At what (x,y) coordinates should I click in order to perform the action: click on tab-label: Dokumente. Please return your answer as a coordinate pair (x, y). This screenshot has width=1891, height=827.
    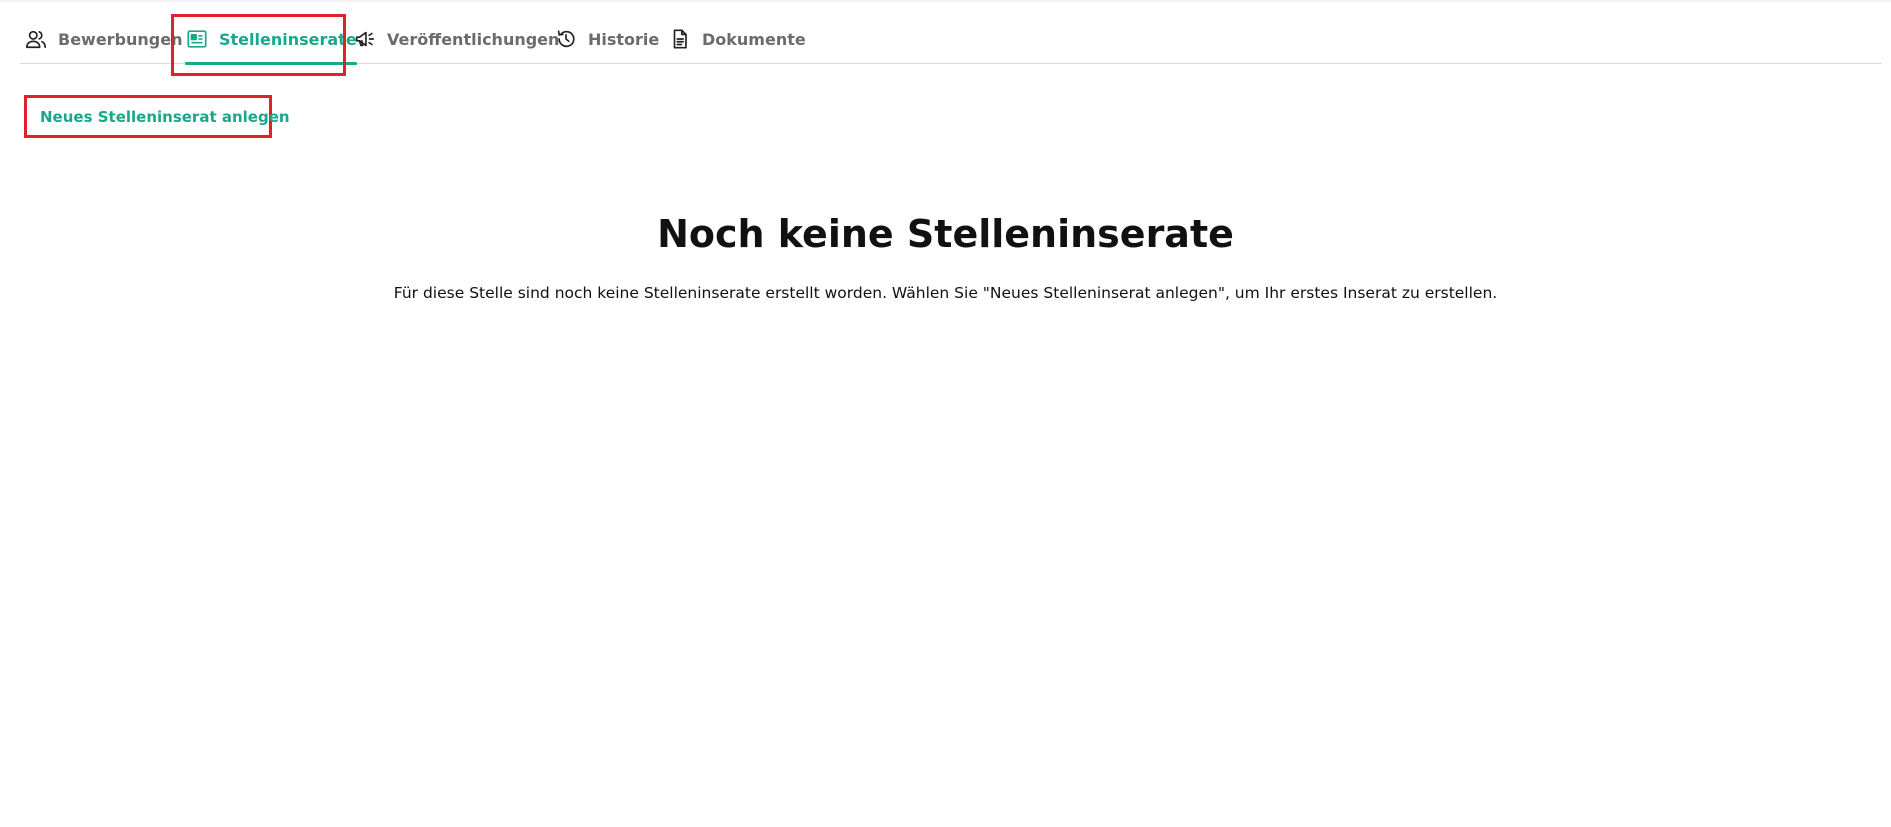
    Looking at the image, I should click on (754, 39).